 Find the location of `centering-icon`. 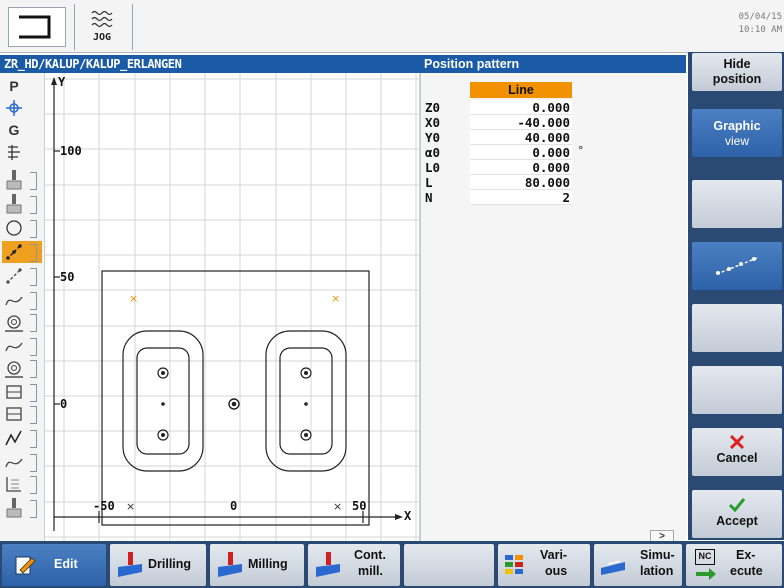

centering-icon is located at coordinates (14, 152).